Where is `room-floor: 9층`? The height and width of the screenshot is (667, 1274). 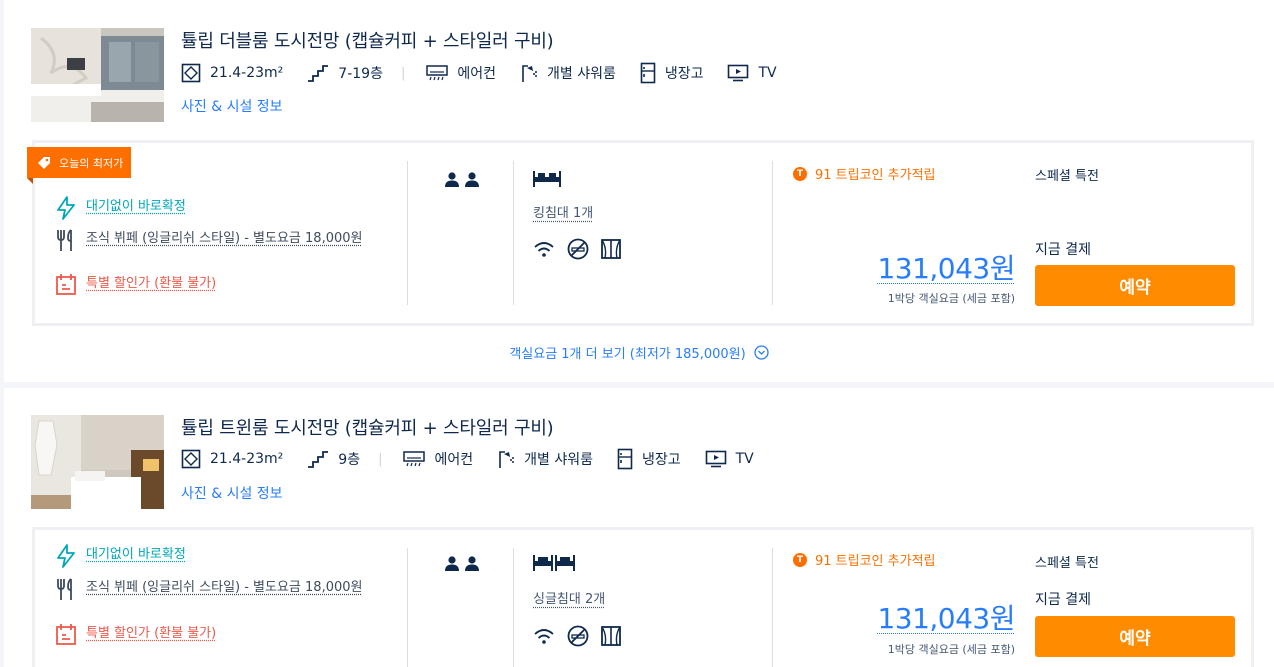
room-floor: 9층 is located at coordinates (349, 460).